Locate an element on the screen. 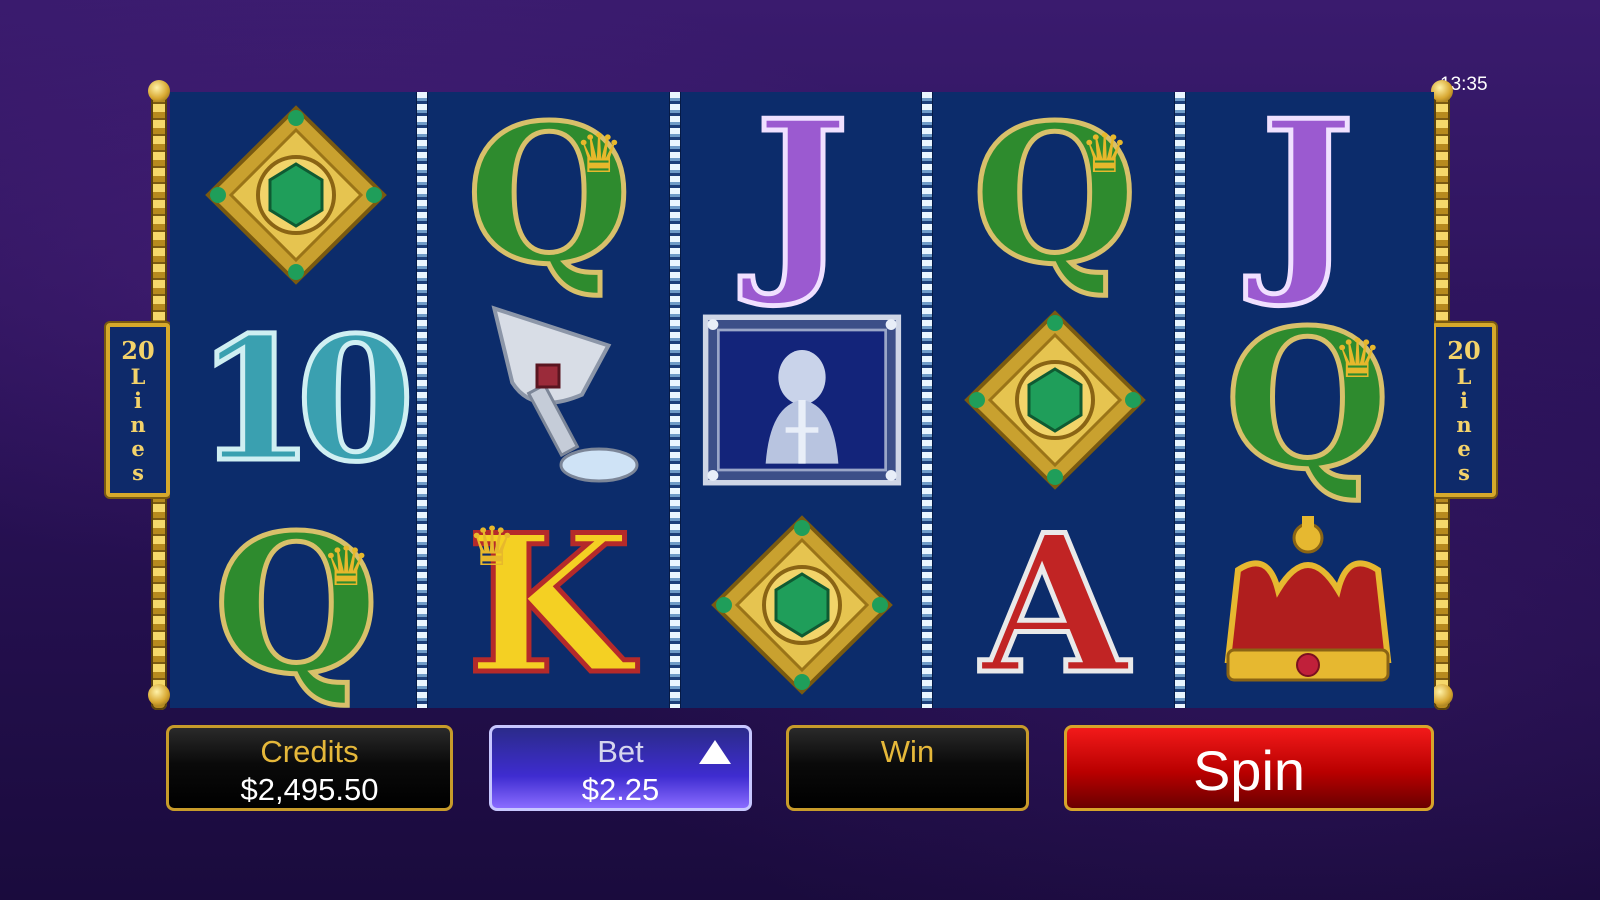 This screenshot has height=900, width=1600. royal-crown-icon is located at coordinates (1307, 599).